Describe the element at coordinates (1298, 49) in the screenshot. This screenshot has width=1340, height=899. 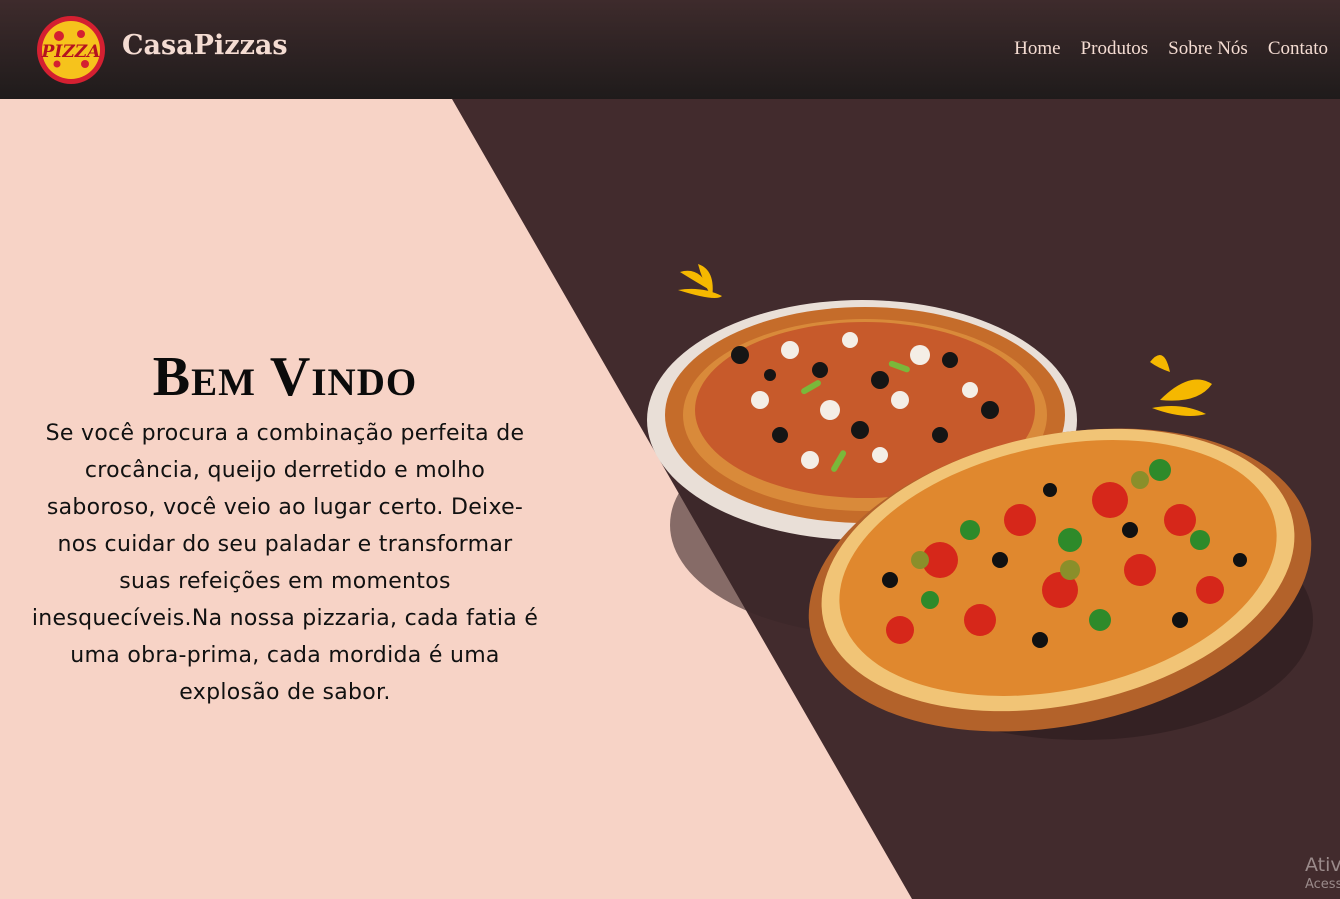
I see `nav-contato: Contato` at that location.